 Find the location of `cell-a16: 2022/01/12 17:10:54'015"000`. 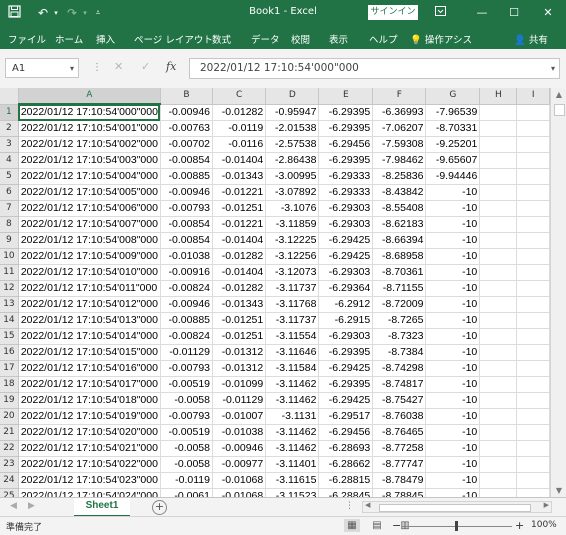

cell-a16: 2022/01/12 17:10:54'015"000 is located at coordinates (89, 352).